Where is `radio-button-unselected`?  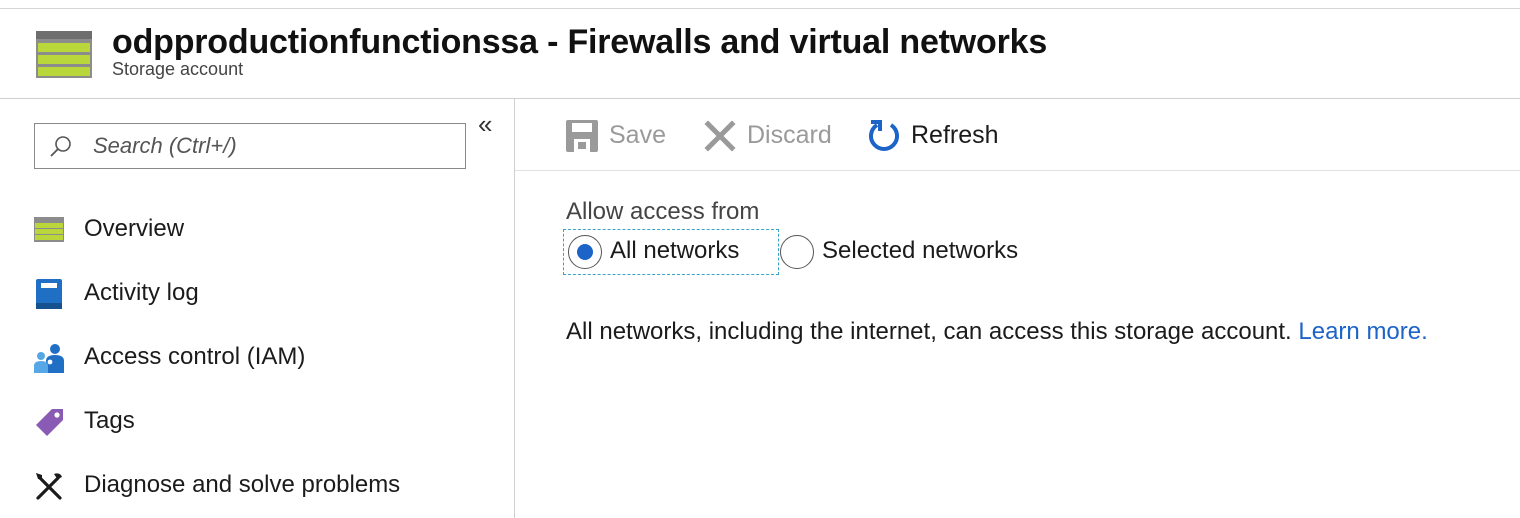 radio-button-unselected is located at coordinates (797, 252).